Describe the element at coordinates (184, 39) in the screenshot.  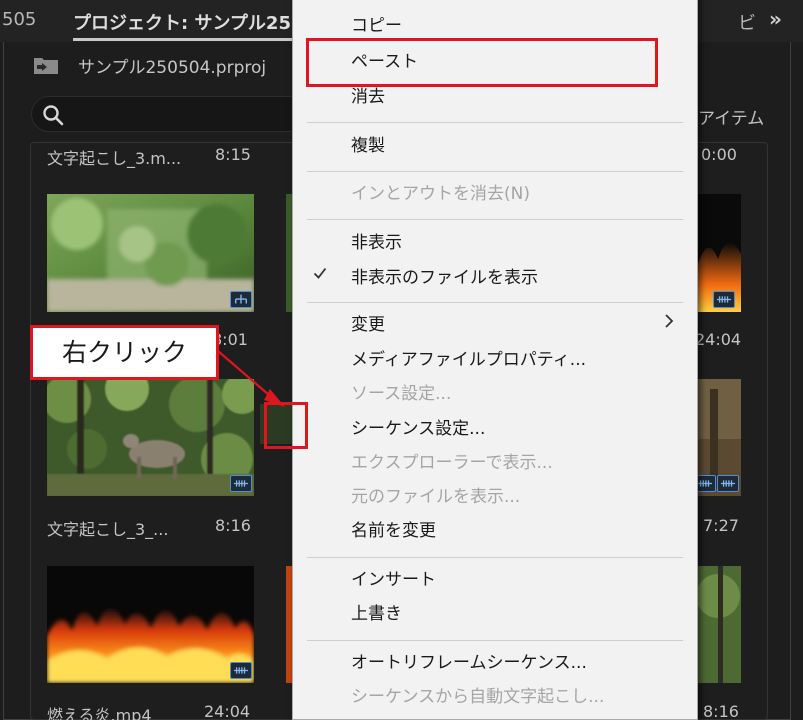
I see `active-tab-underline` at that location.